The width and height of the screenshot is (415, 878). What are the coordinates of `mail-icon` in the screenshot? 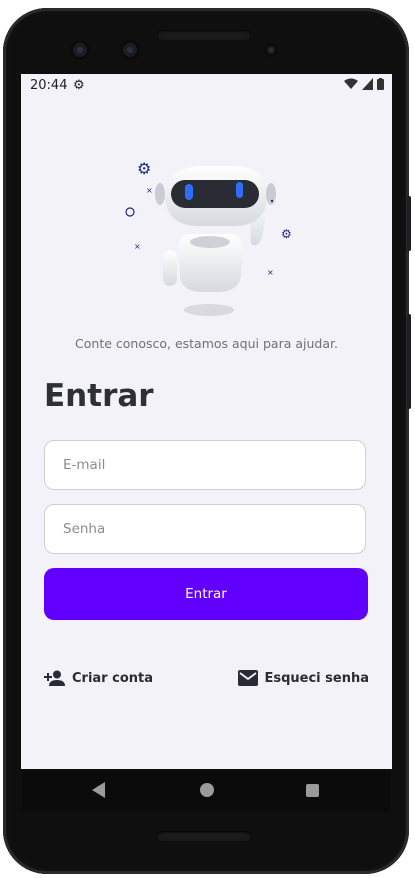 It's located at (248, 678).